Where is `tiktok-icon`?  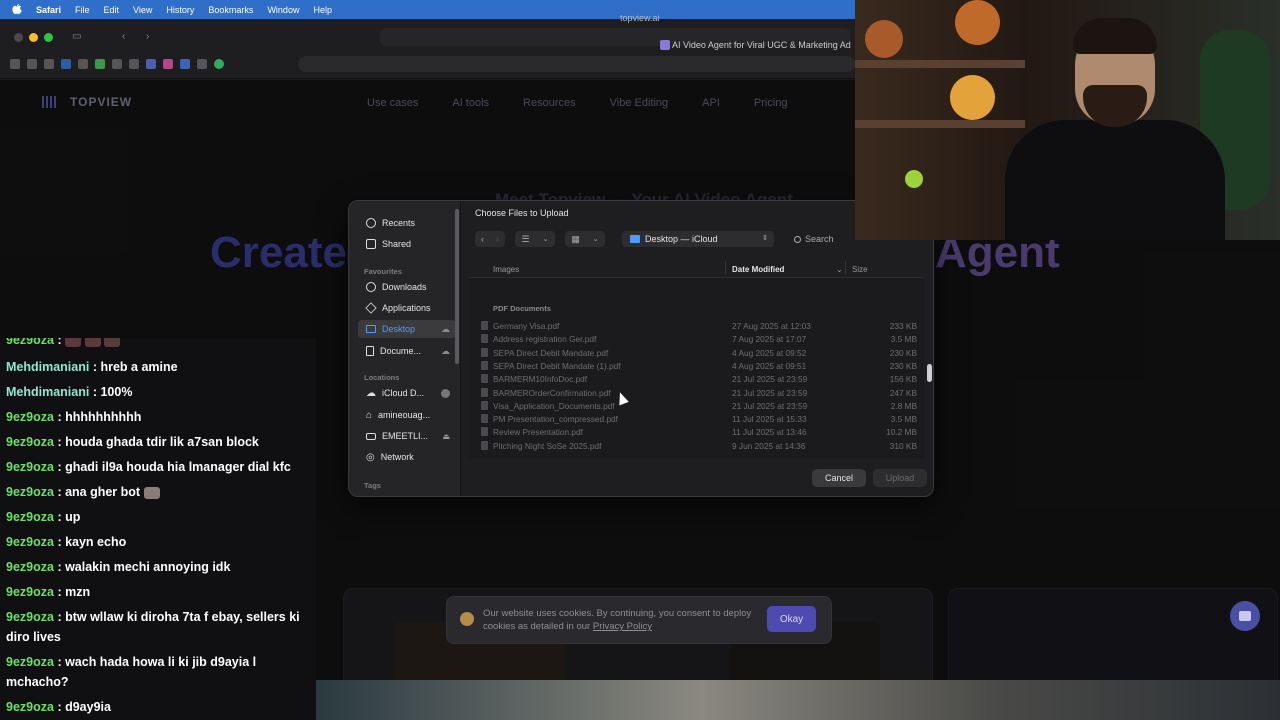
tiktok-icon is located at coordinates (202, 64).